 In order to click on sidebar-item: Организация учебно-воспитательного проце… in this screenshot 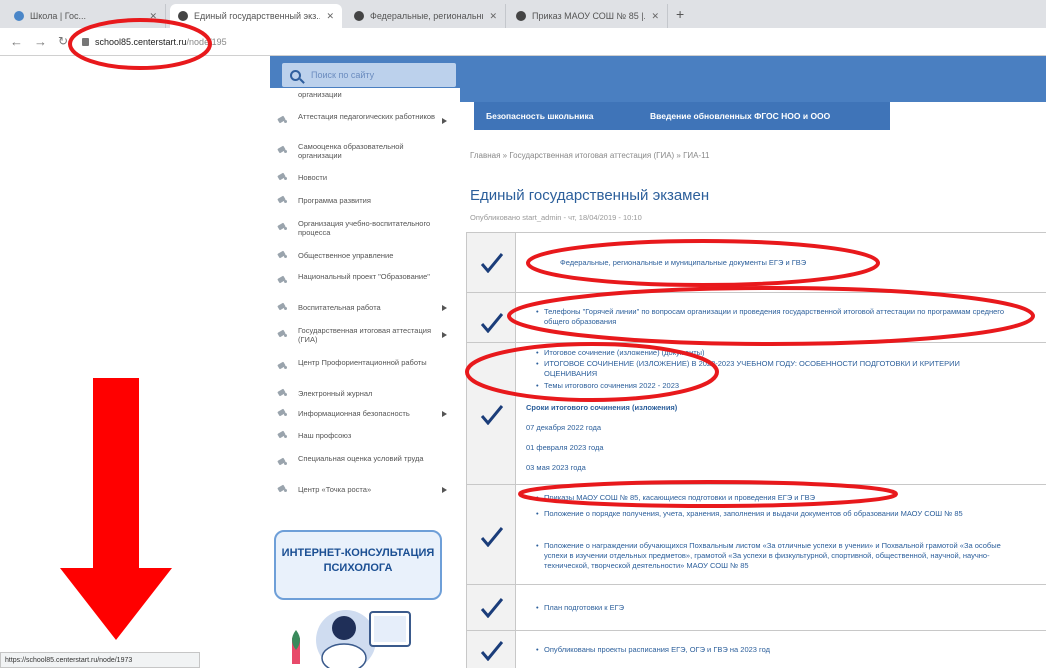, I will do `click(365, 228)`.